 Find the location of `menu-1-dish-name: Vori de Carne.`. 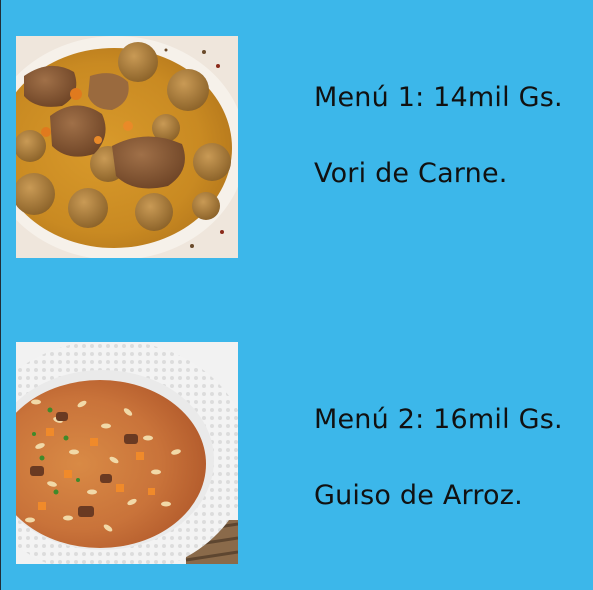

menu-1-dish-name: Vori de Carne. is located at coordinates (411, 173).